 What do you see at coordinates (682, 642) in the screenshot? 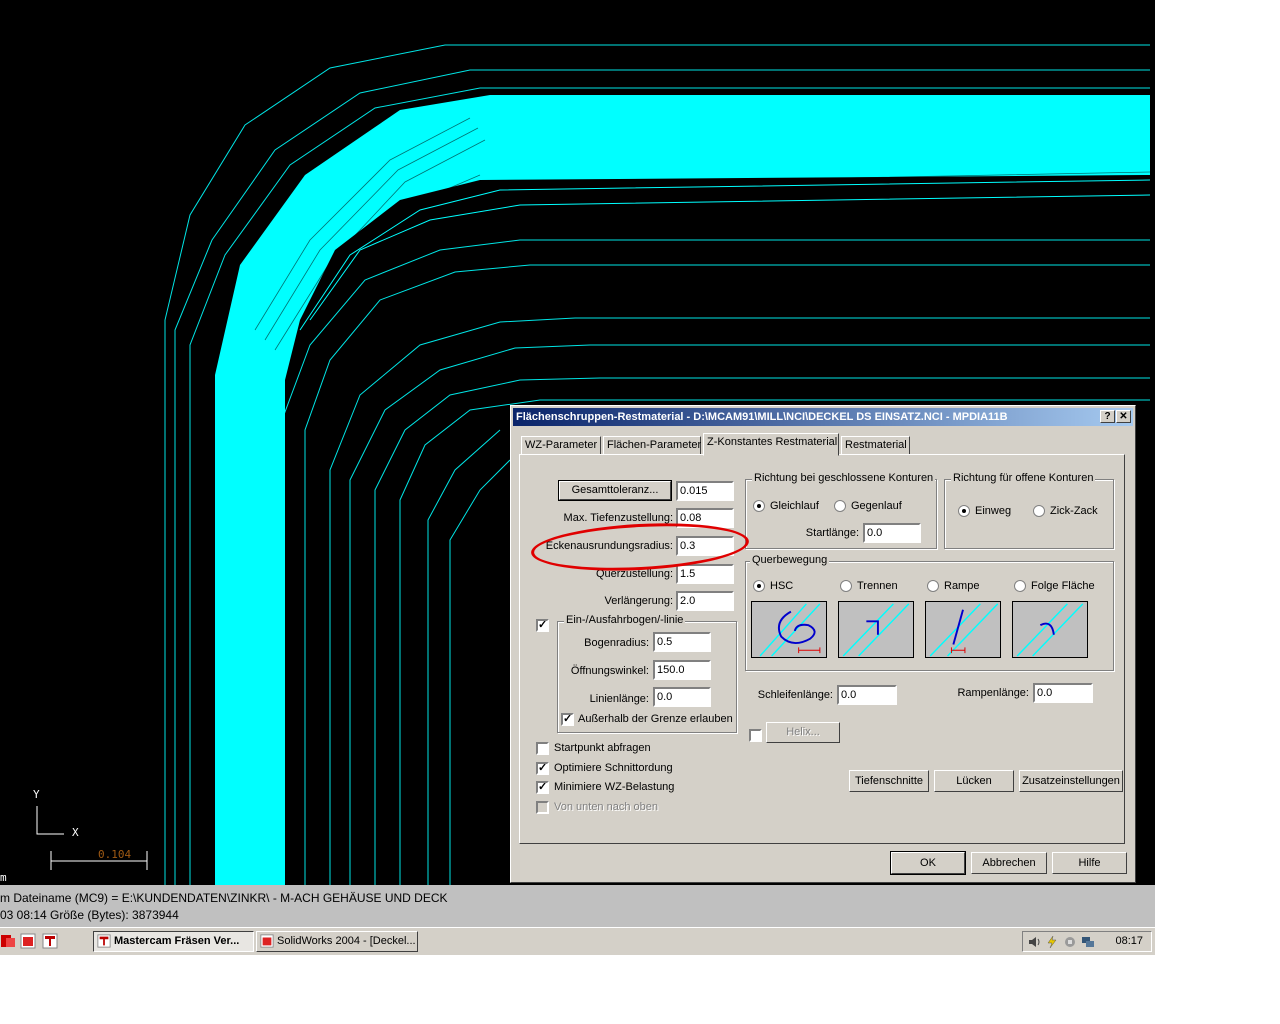
I see `bogenradius-input: 0.5` at bounding box center [682, 642].